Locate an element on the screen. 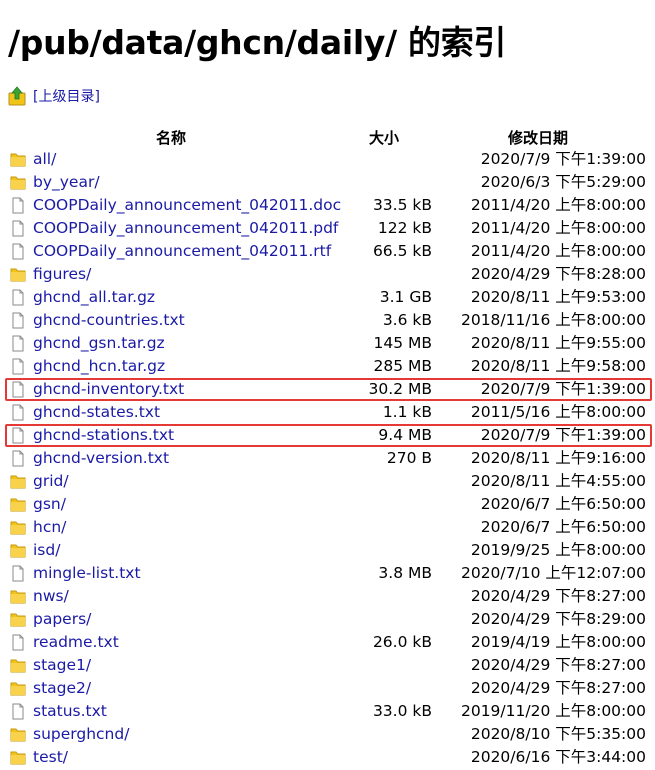  file-row: papers/2020/4/29 下午8:29:00 is located at coordinates (327, 619).